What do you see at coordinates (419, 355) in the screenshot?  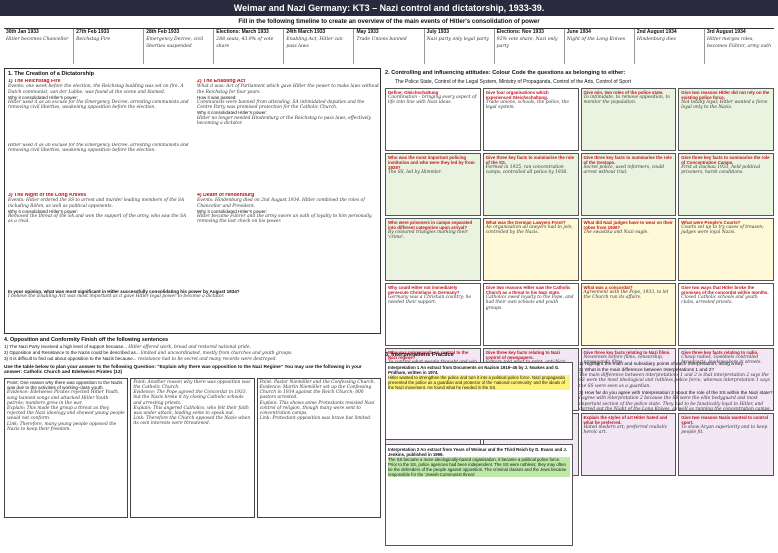 I see `section3-heading: 3. Interpretations Practice` at bounding box center [419, 355].